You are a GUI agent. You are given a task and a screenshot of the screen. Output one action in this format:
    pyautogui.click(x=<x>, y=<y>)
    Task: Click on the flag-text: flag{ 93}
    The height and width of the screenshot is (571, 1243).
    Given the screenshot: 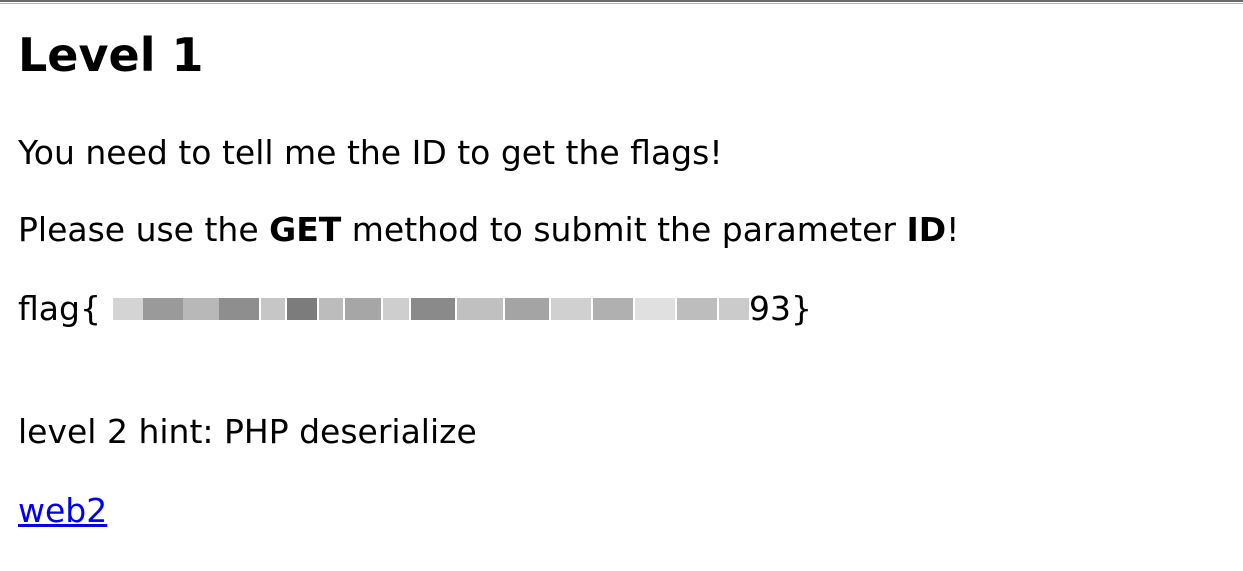 What is the action you would take?
    pyautogui.click(x=415, y=309)
    